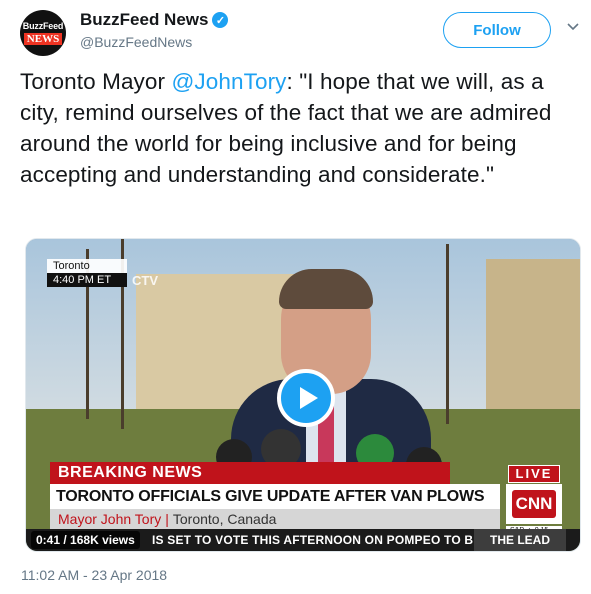 This screenshot has height=594, width=591. I want to click on tweet-text-prefix: Toronto Mayor, so click(96, 81).